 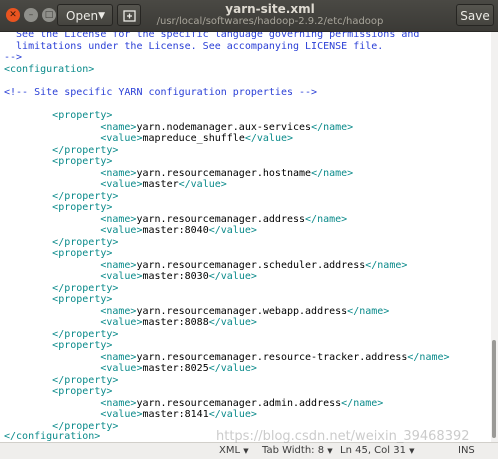 I want to click on open-button: Open ▼, so click(x=85, y=15).